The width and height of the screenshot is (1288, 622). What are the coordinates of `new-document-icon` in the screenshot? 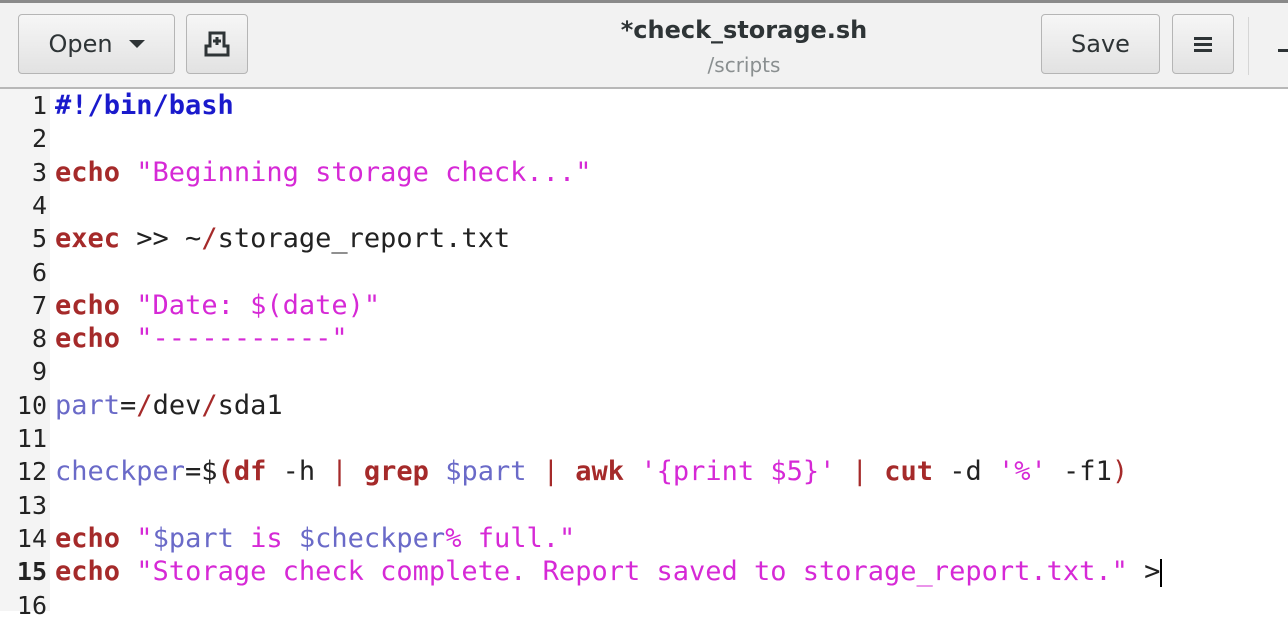 It's located at (217, 44).